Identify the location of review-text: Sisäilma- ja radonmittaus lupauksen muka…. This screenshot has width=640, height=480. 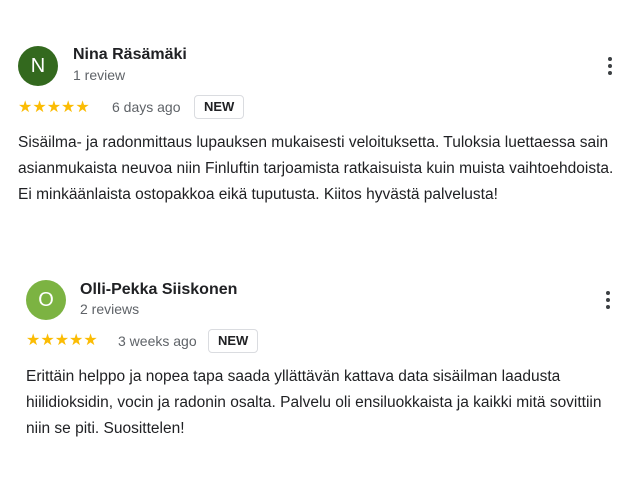
(316, 168).